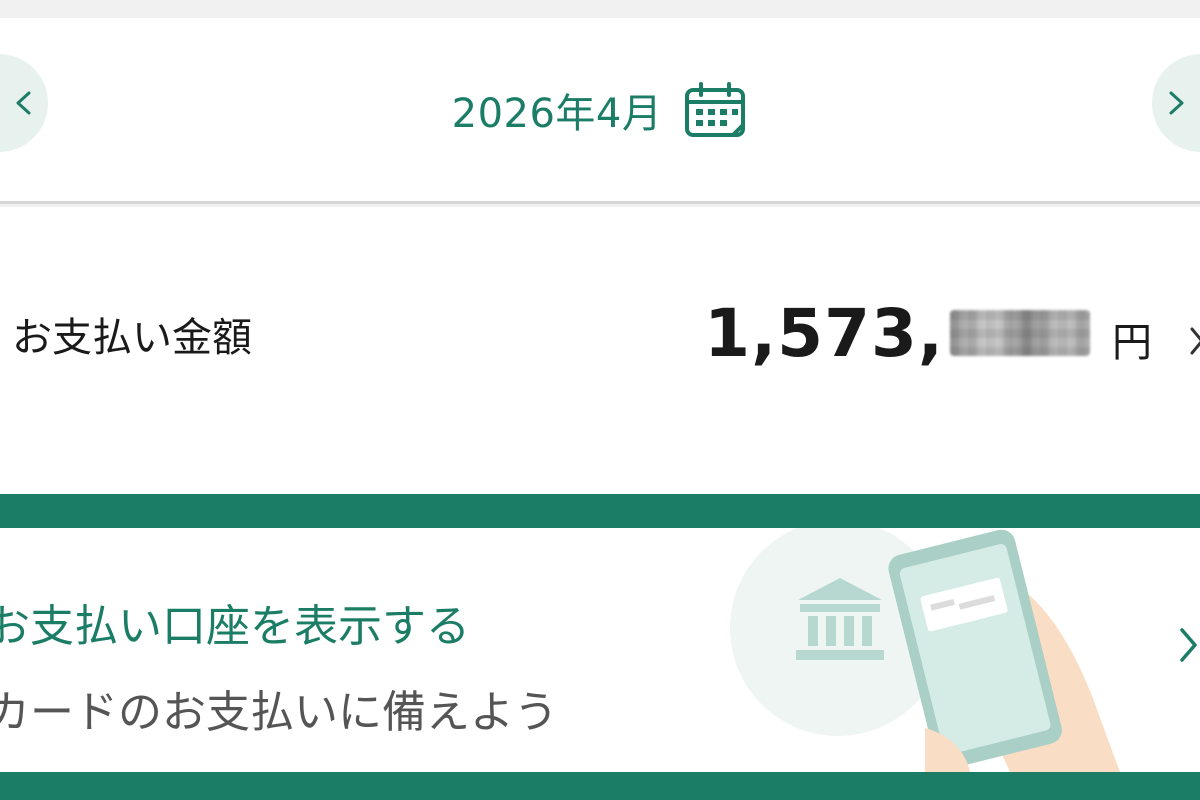 The width and height of the screenshot is (1200, 800). I want to click on smartphone-icon, so click(975, 649).